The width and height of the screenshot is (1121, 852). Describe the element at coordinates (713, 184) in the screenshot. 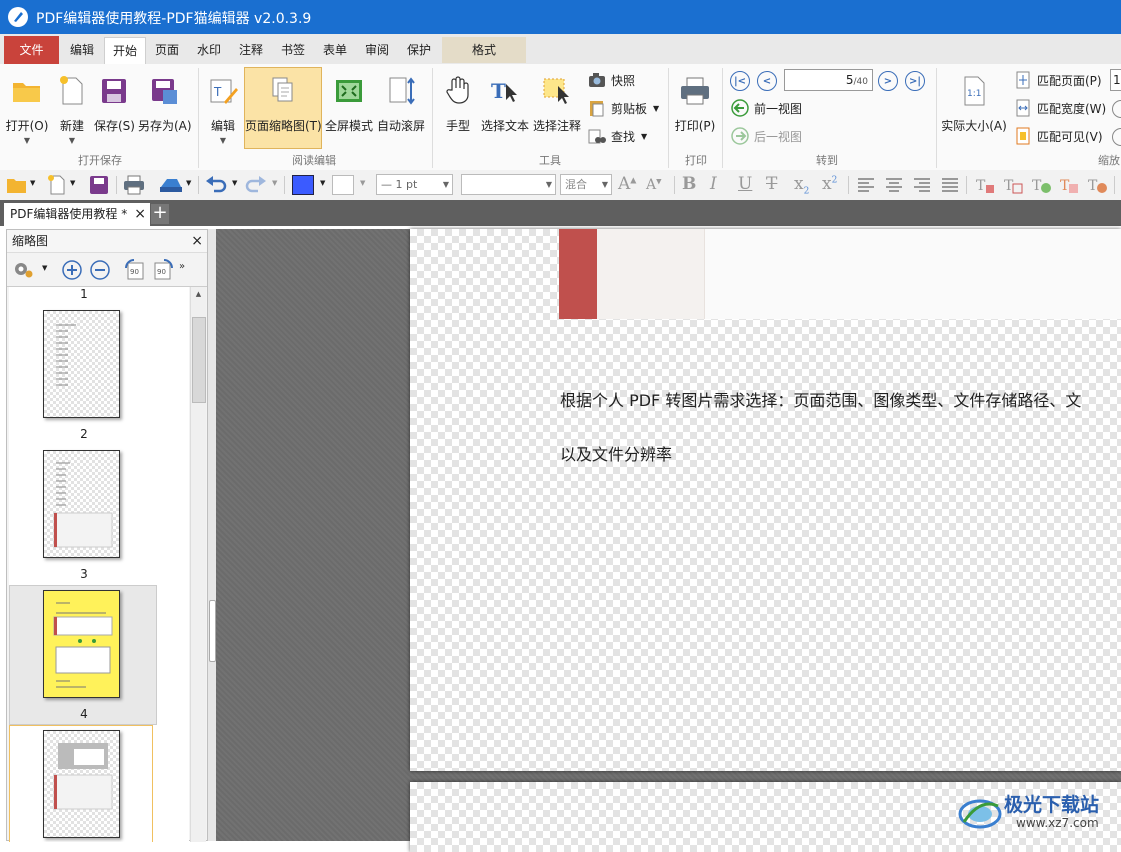

I see `italic-icon: I` at that location.